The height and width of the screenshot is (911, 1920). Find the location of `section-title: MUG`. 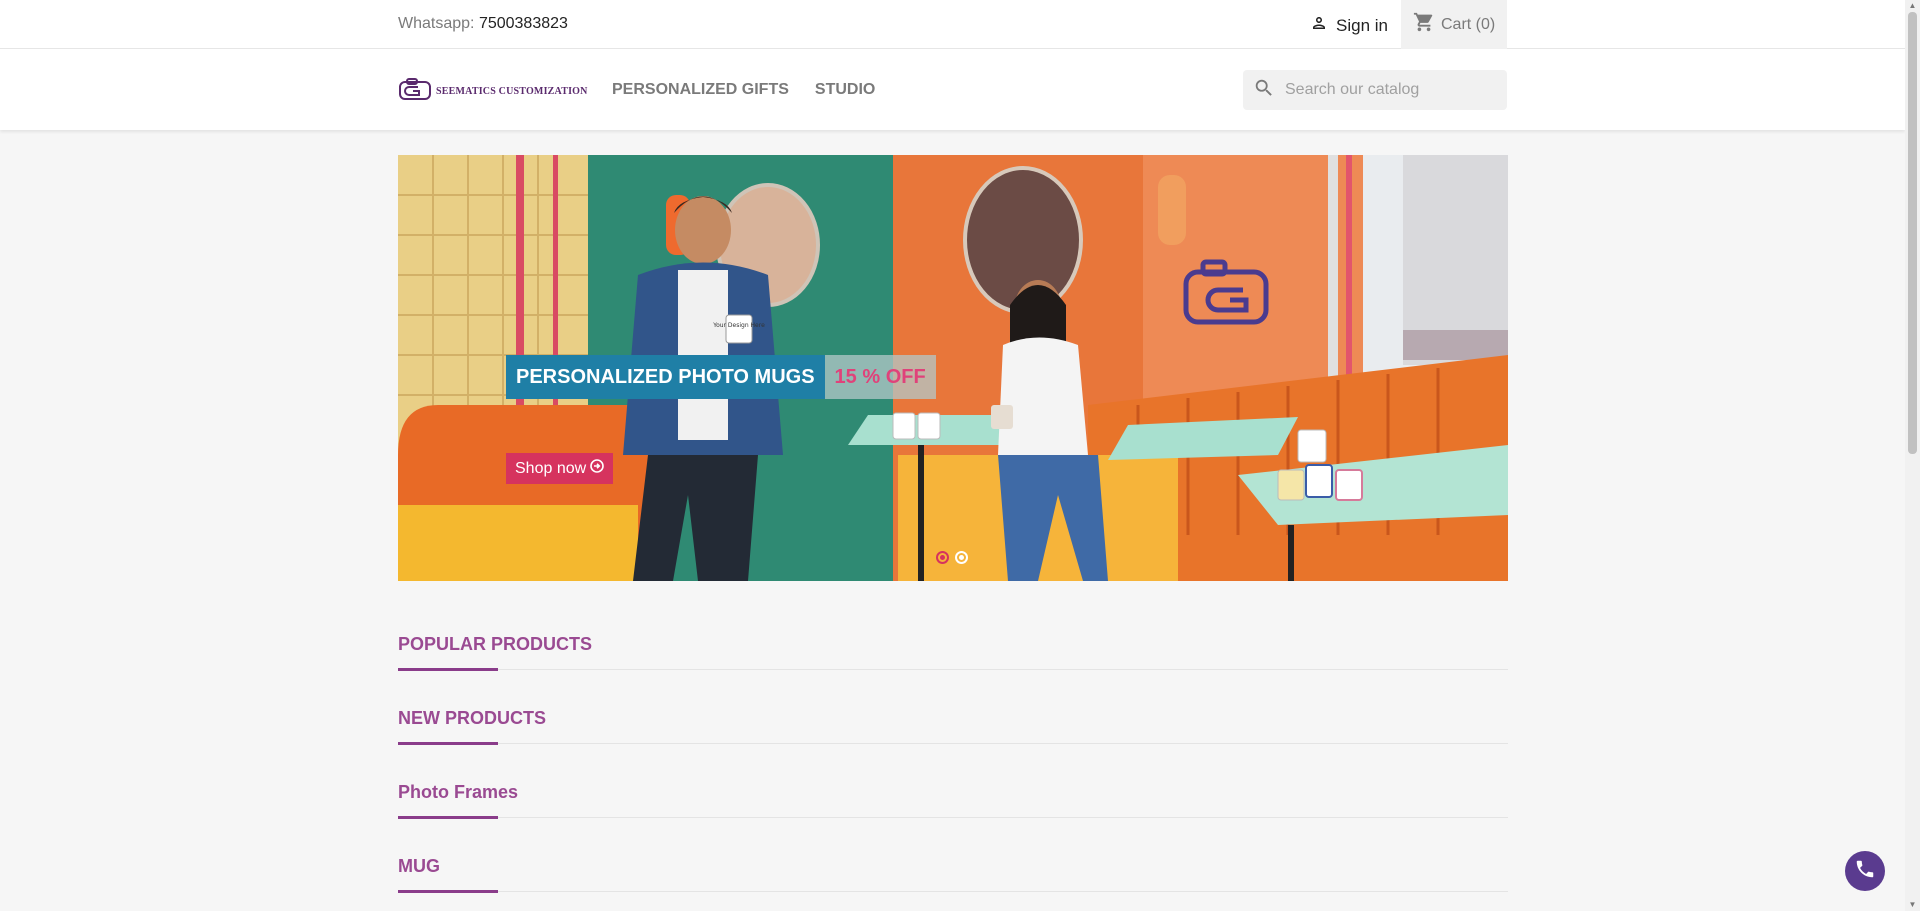

section-title: MUG is located at coordinates (953, 866).